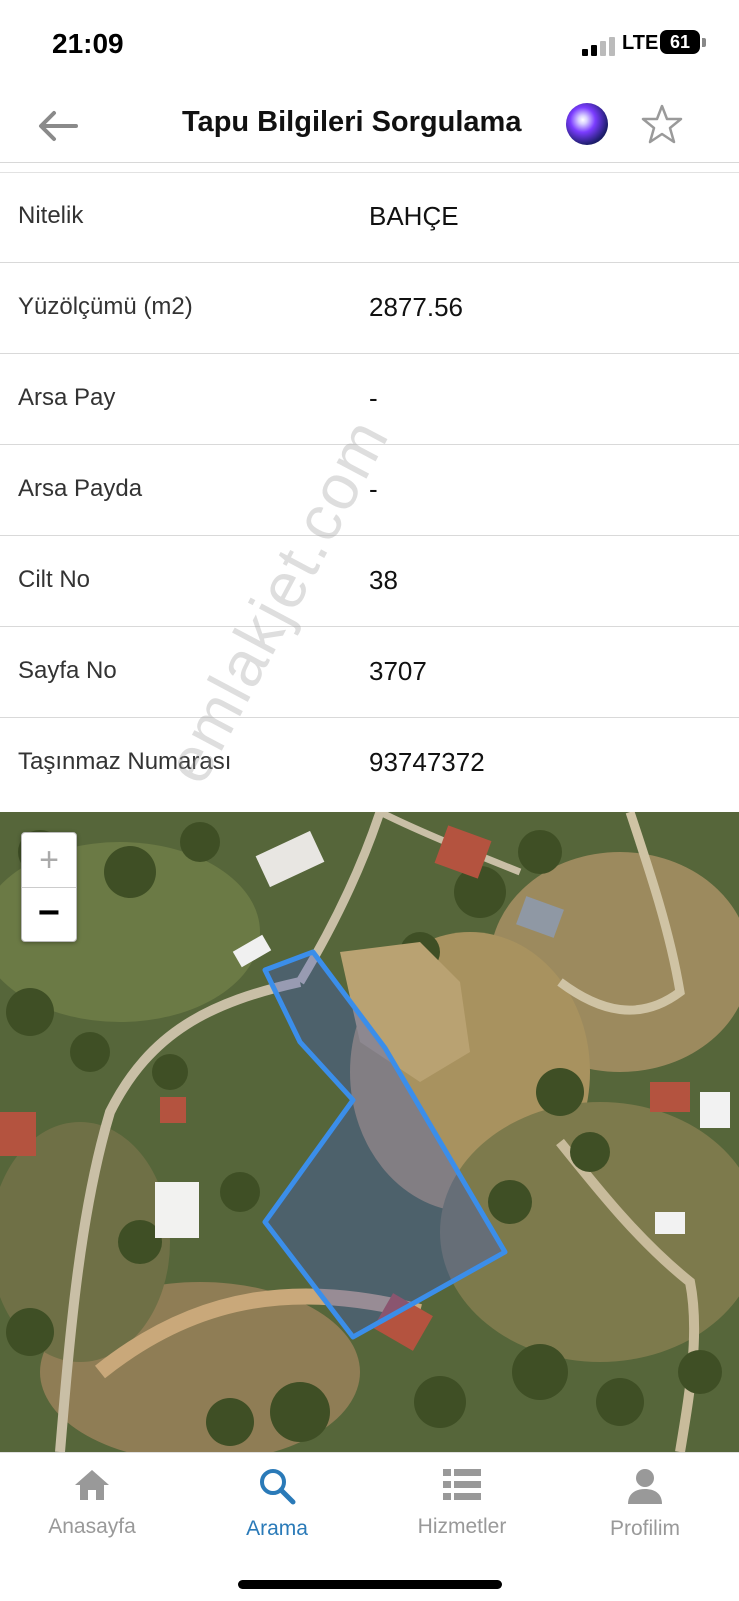  I want to click on info-row-yuzolcumu: Yüzölçümü (m2) 2877.56, so click(369, 308).